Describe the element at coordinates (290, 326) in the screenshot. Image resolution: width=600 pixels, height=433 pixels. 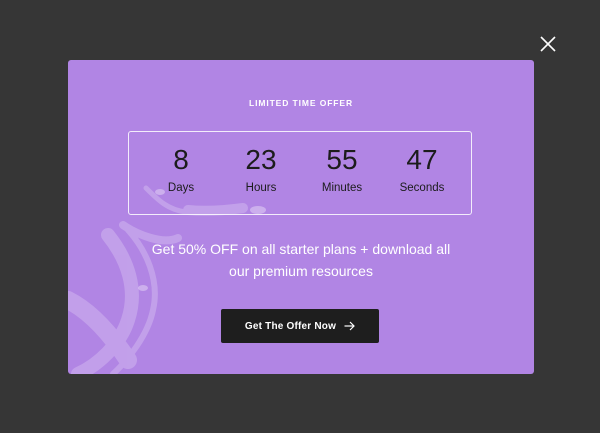
I see `get-offer-button-label: Get The Offer Now` at that location.